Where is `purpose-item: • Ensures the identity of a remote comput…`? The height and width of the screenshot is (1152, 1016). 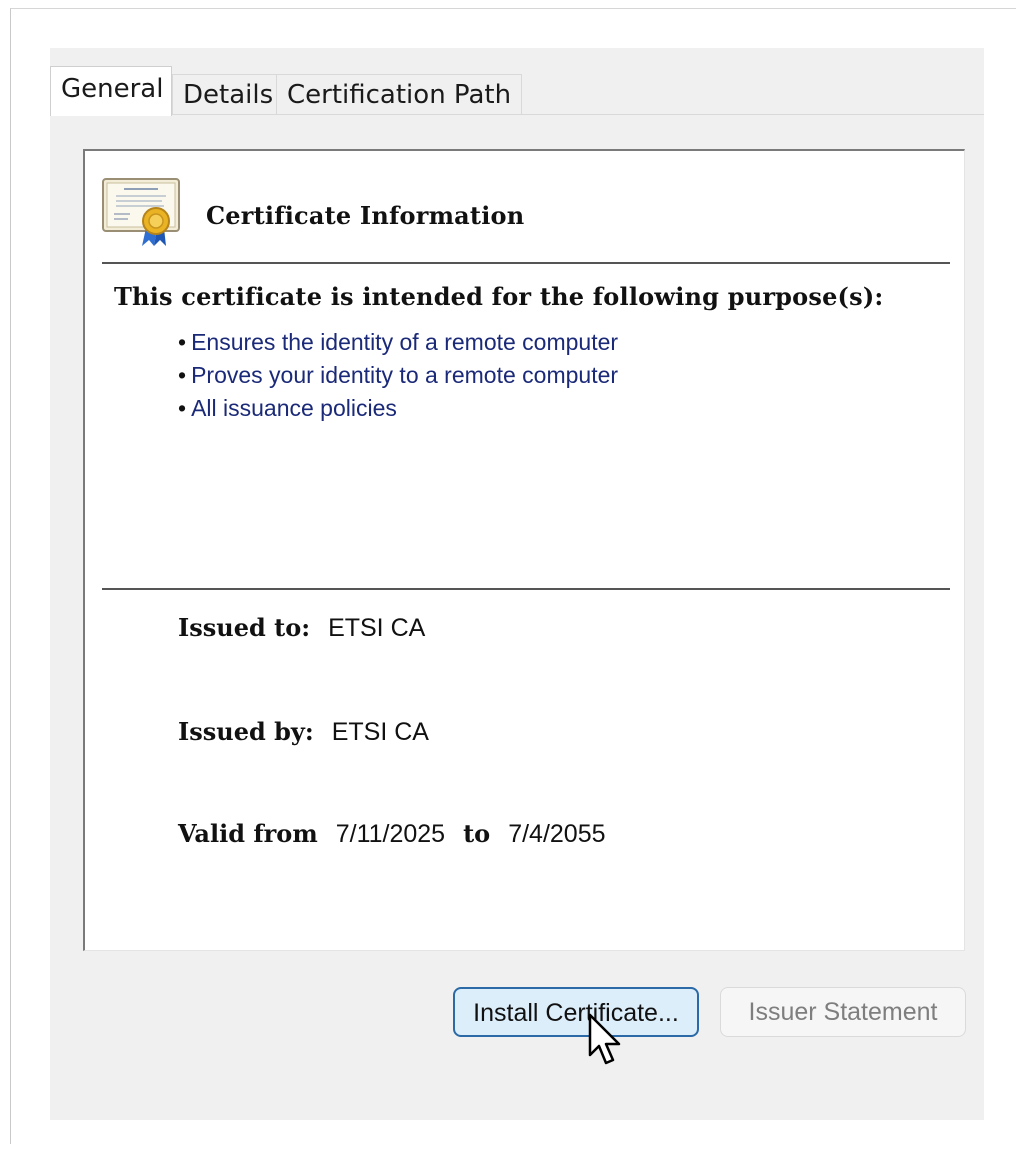 purpose-item: • Ensures the identity of a remote comput… is located at coordinates (398, 342).